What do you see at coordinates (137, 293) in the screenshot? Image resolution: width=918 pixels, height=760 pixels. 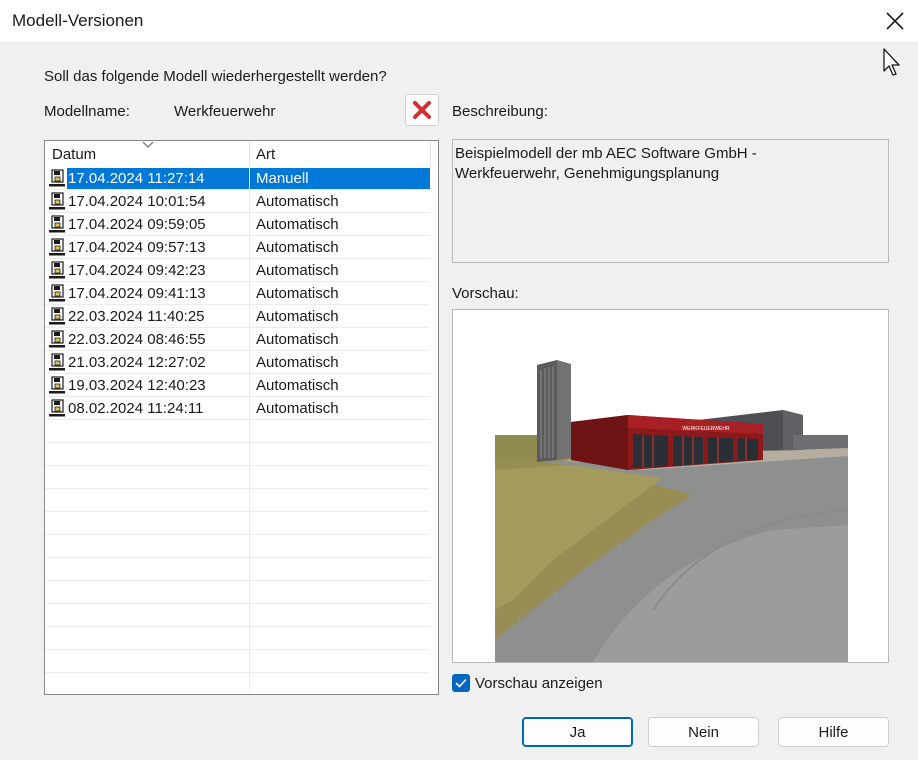 I see `version-date: 17.04.2024 09:41:13` at bounding box center [137, 293].